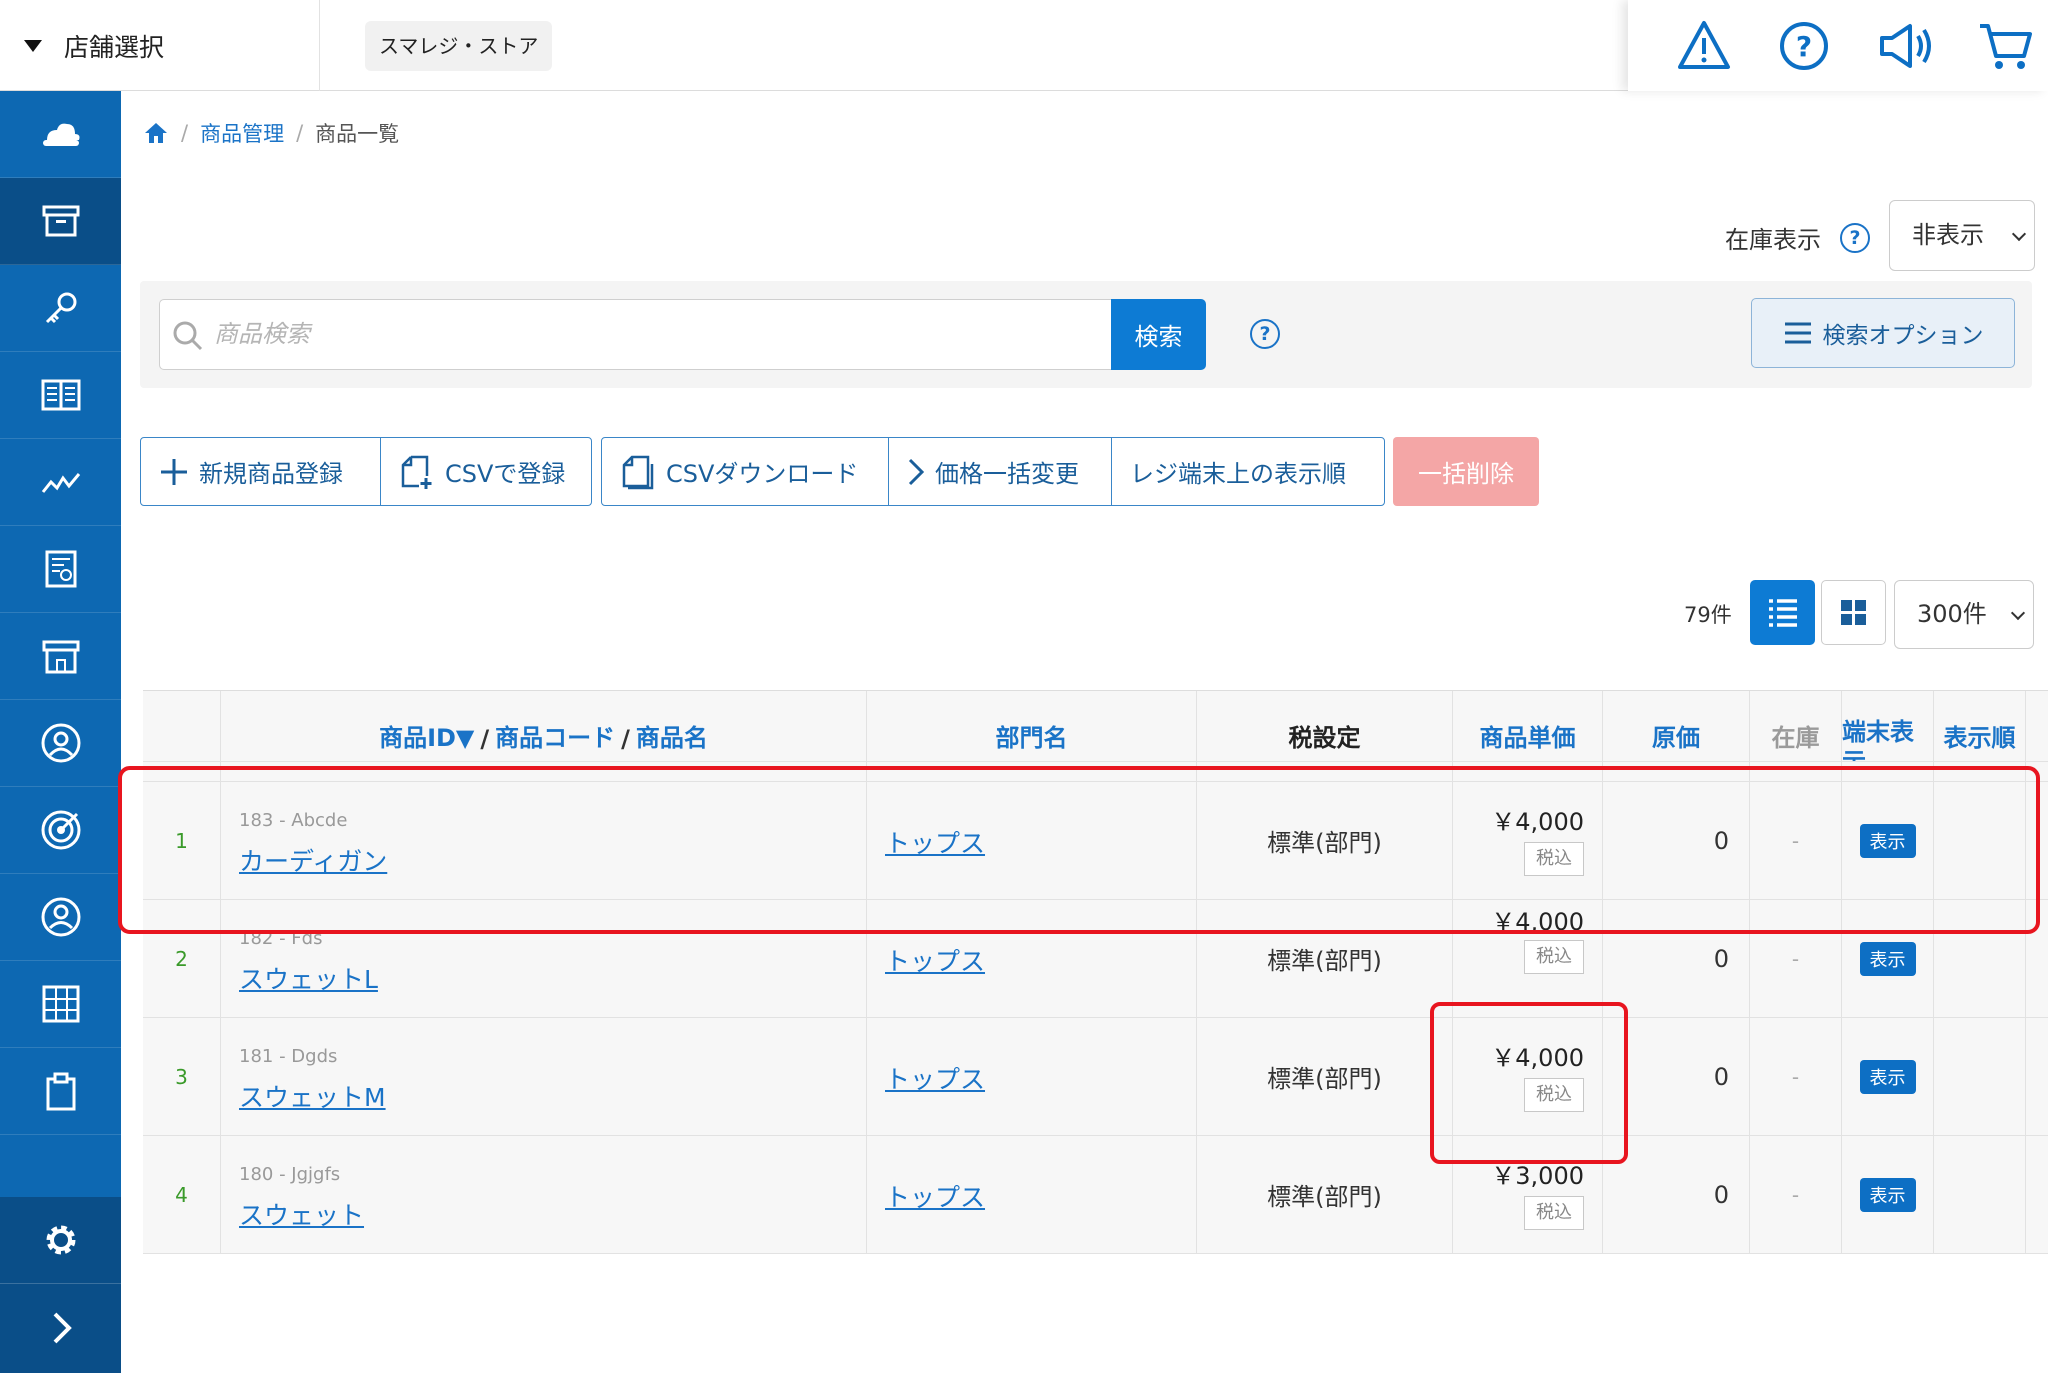 The height and width of the screenshot is (1373, 2048). I want to click on header-checkbox-col, so click(182, 726).